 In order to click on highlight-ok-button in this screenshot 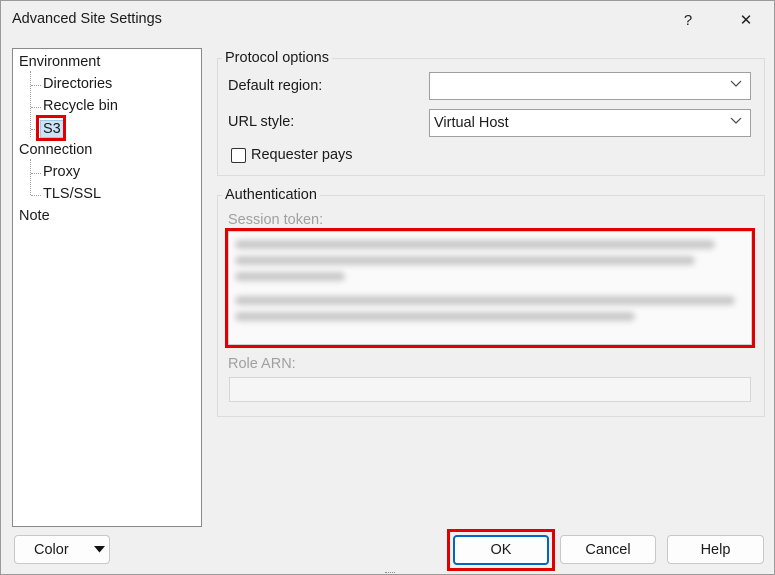, I will do `click(501, 550)`.